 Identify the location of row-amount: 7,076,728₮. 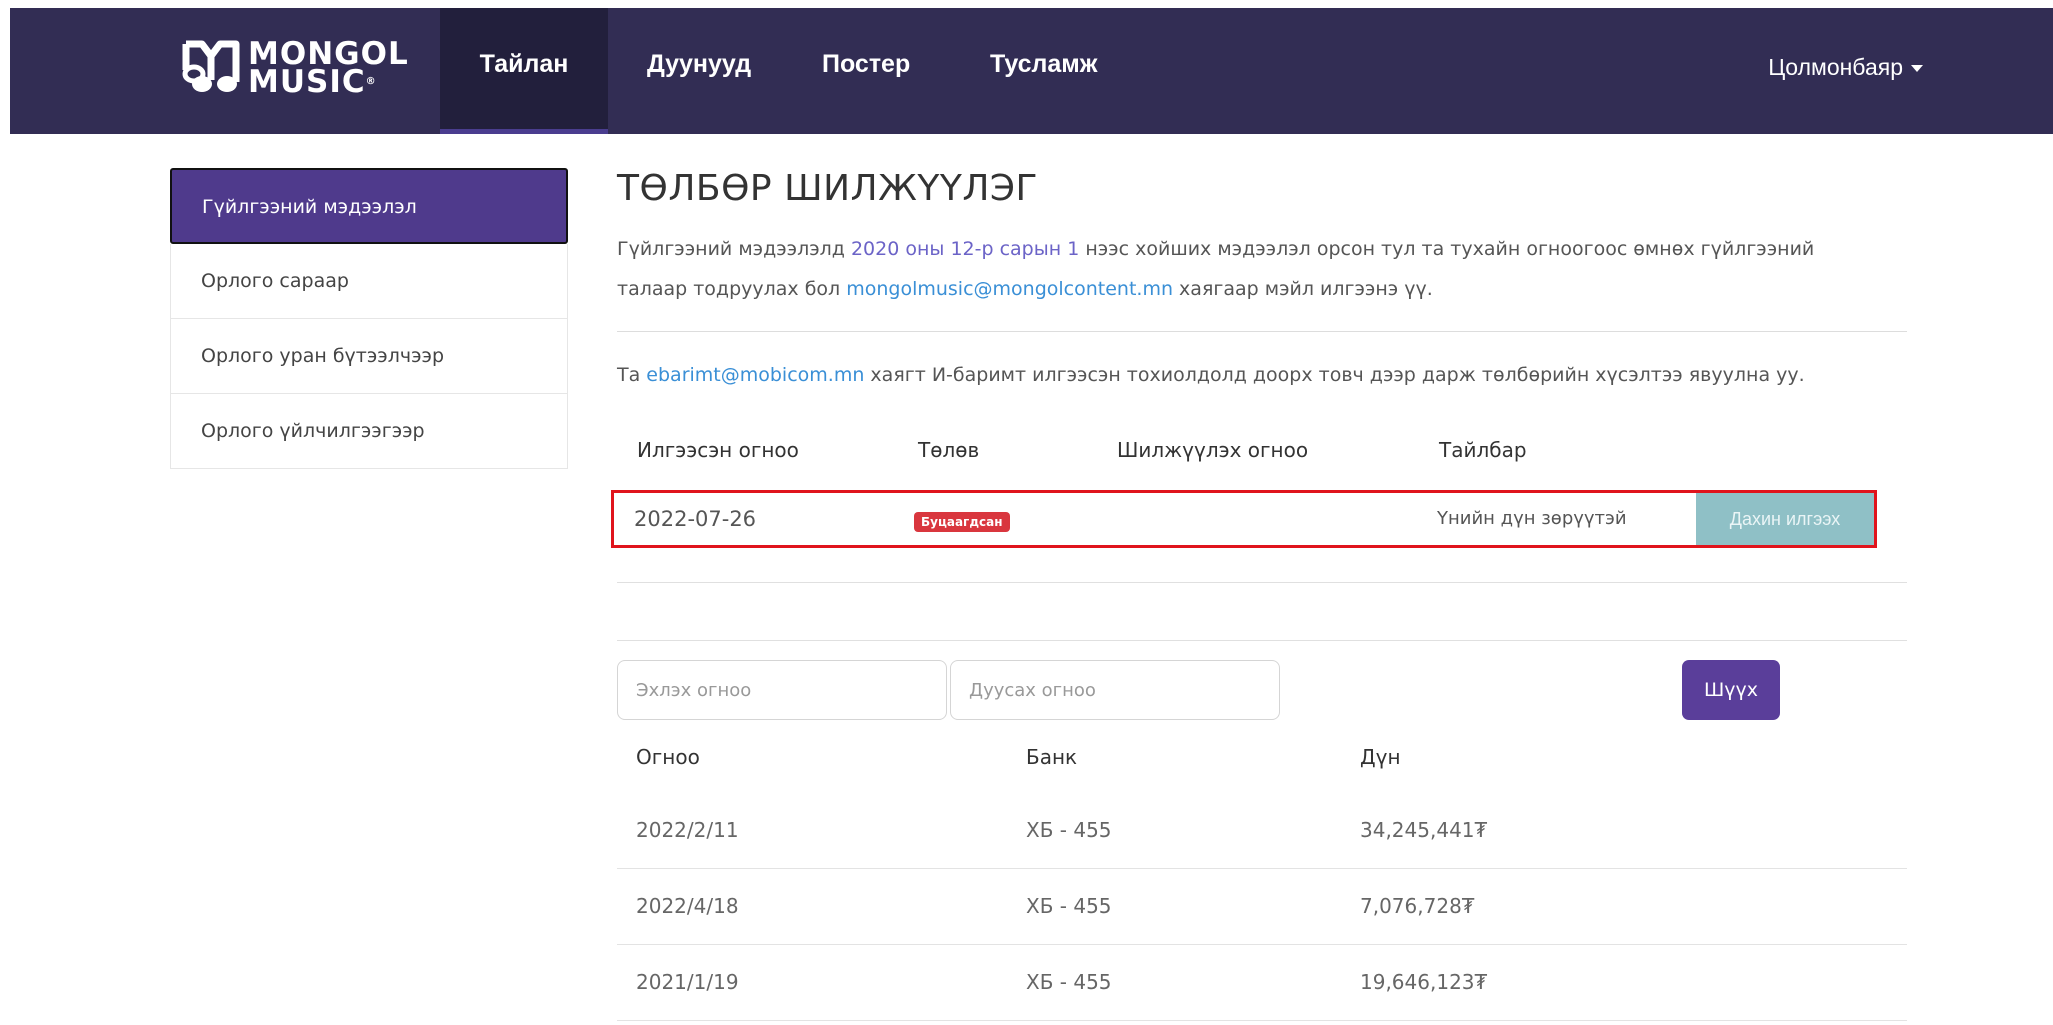
(1417, 906).